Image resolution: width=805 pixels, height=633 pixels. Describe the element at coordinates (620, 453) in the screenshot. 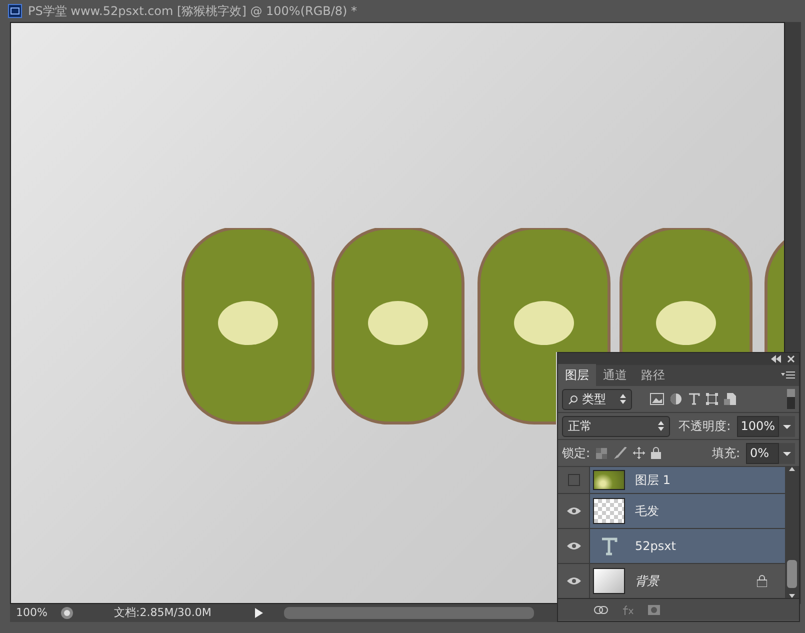

I see `brush-icon` at that location.